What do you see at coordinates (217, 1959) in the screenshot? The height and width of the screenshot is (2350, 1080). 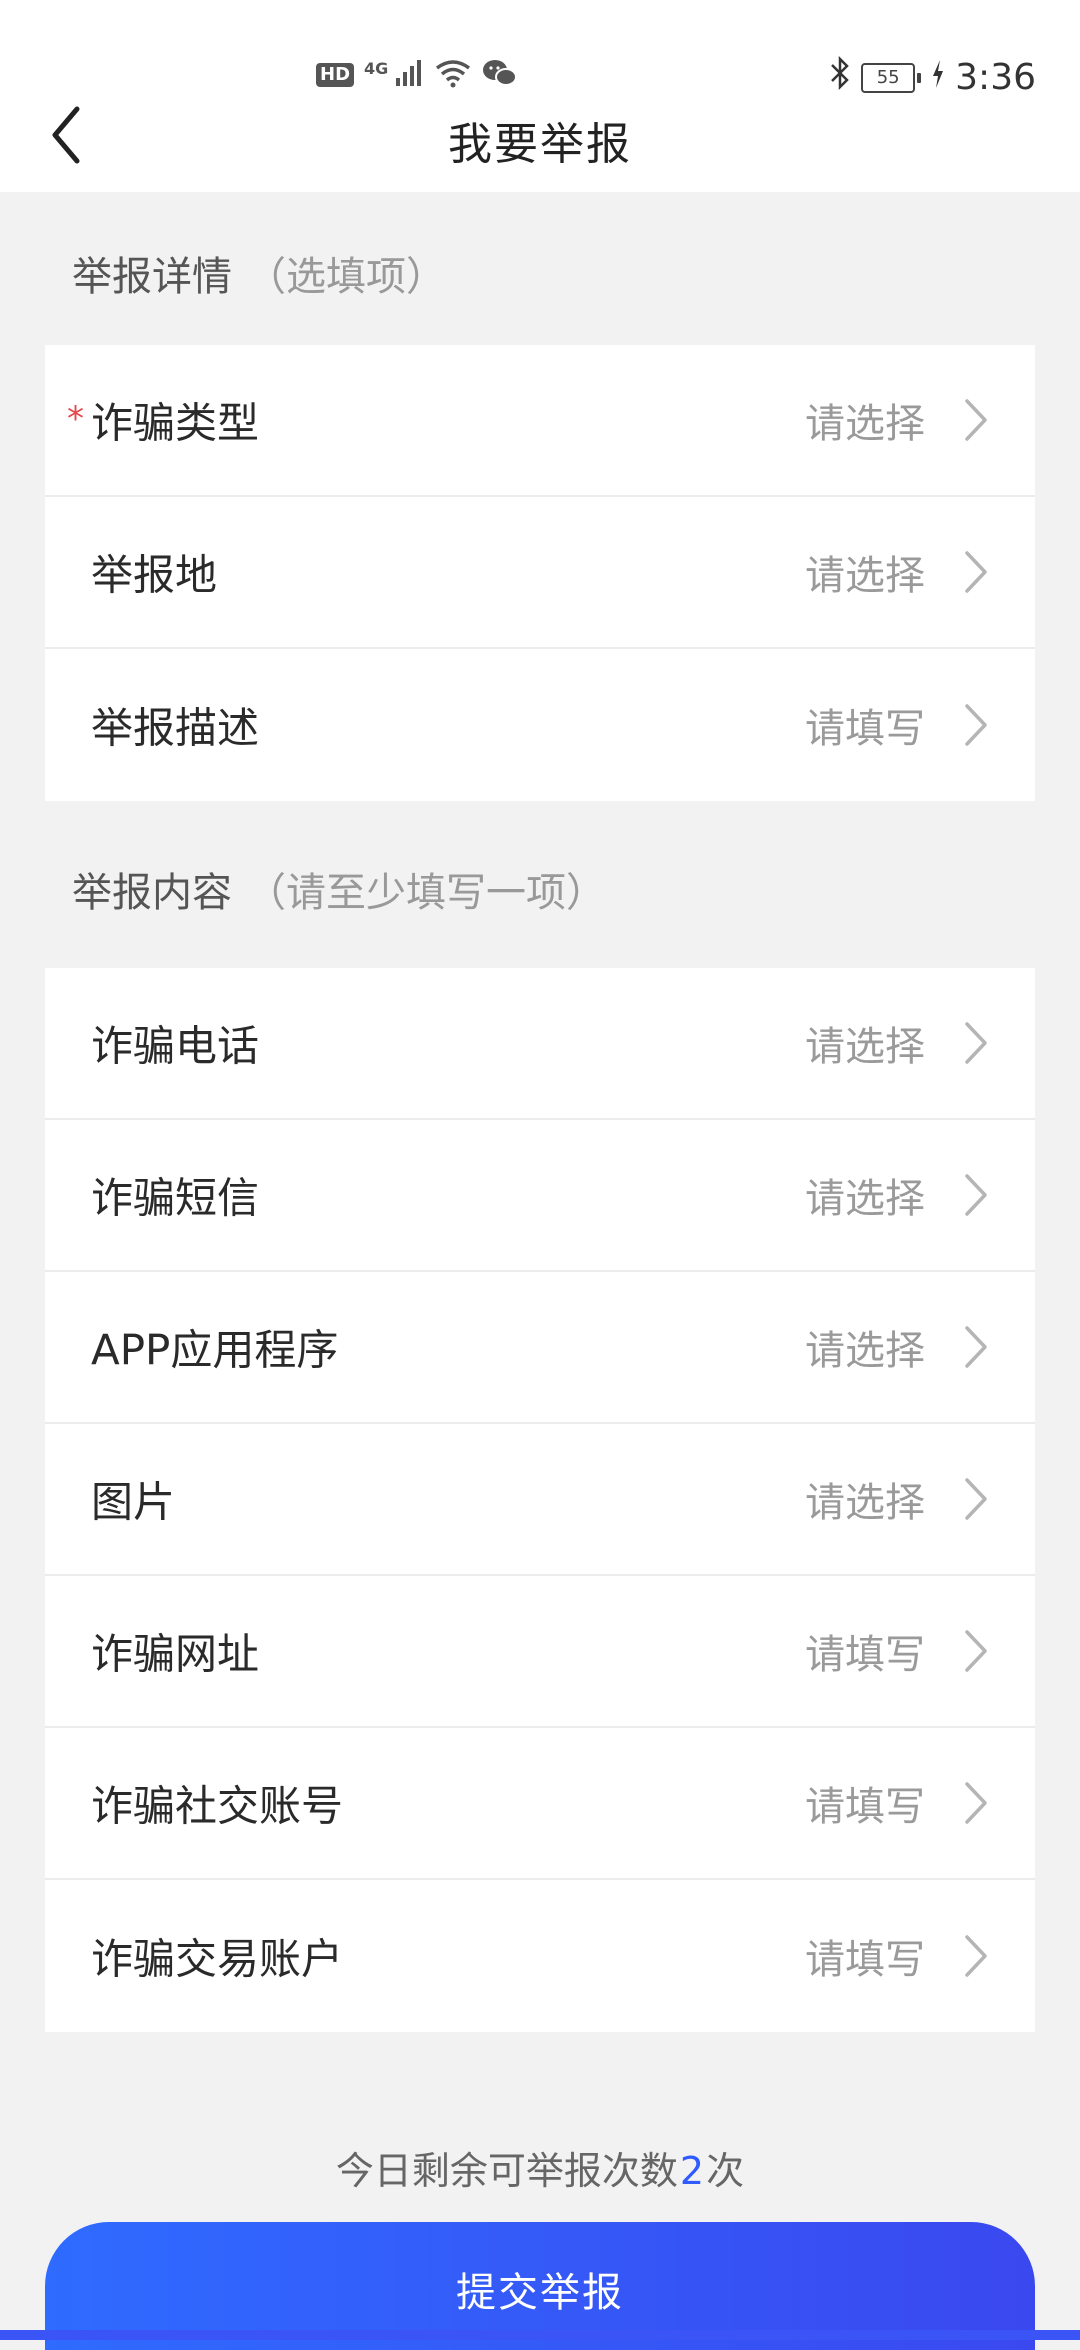 I see `row-label: 诈骗交易账户` at bounding box center [217, 1959].